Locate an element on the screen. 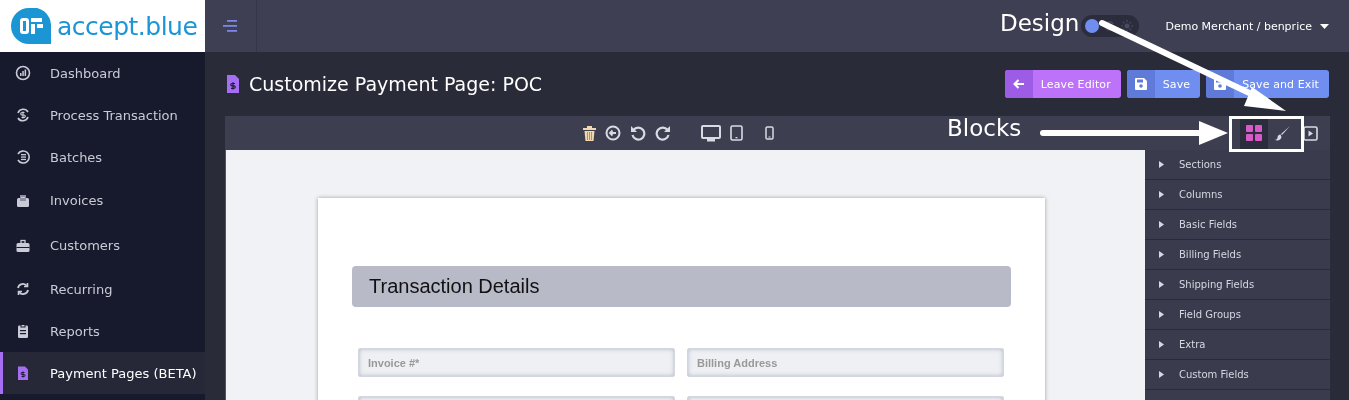  input-field: Billing Address is located at coordinates (845, 362).